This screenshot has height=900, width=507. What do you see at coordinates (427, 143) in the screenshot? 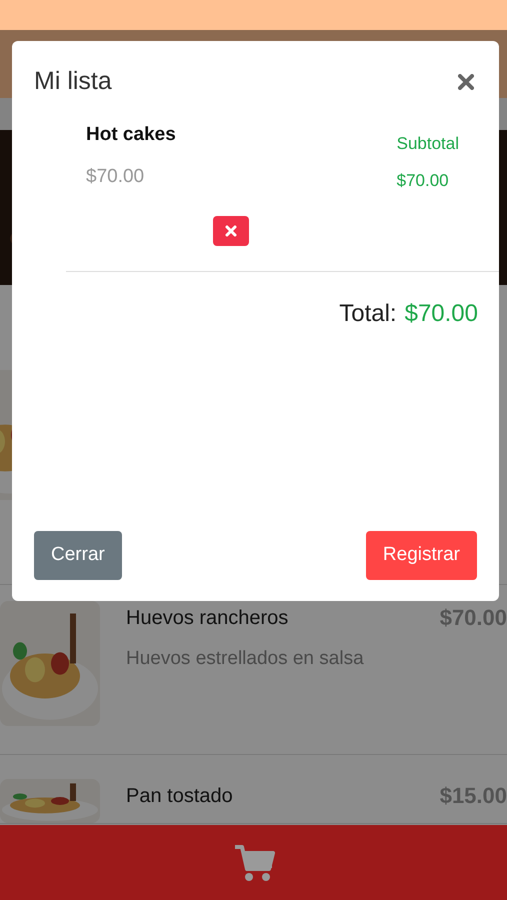
I see `subtotal-label: Subtotal` at bounding box center [427, 143].